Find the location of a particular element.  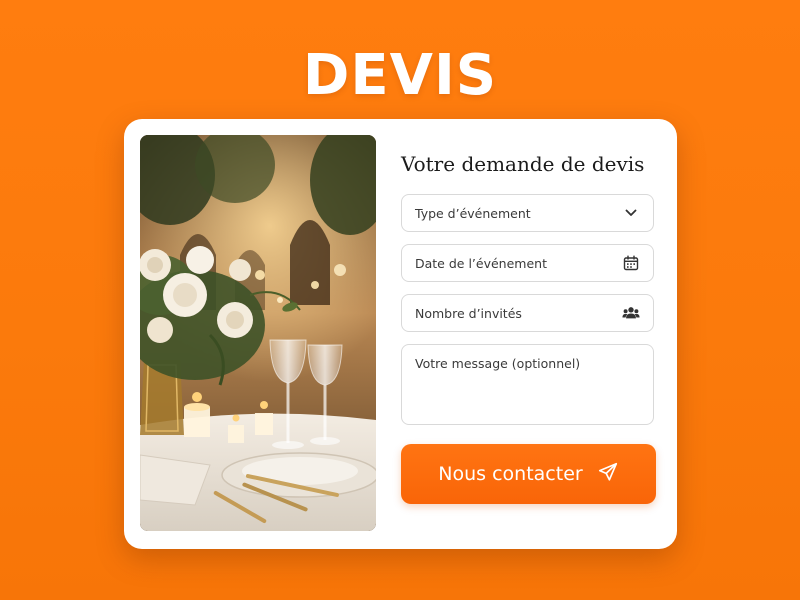

message-placeholder: Votre message (optionnel) is located at coordinates (498, 363).